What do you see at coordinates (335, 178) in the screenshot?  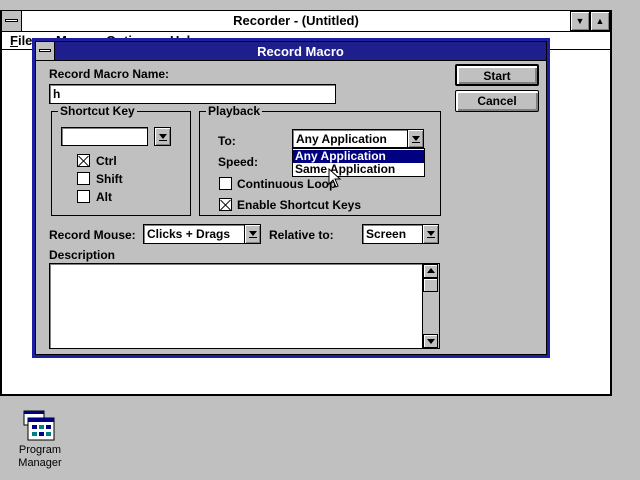 I see `mouse-cursor-icon` at bounding box center [335, 178].